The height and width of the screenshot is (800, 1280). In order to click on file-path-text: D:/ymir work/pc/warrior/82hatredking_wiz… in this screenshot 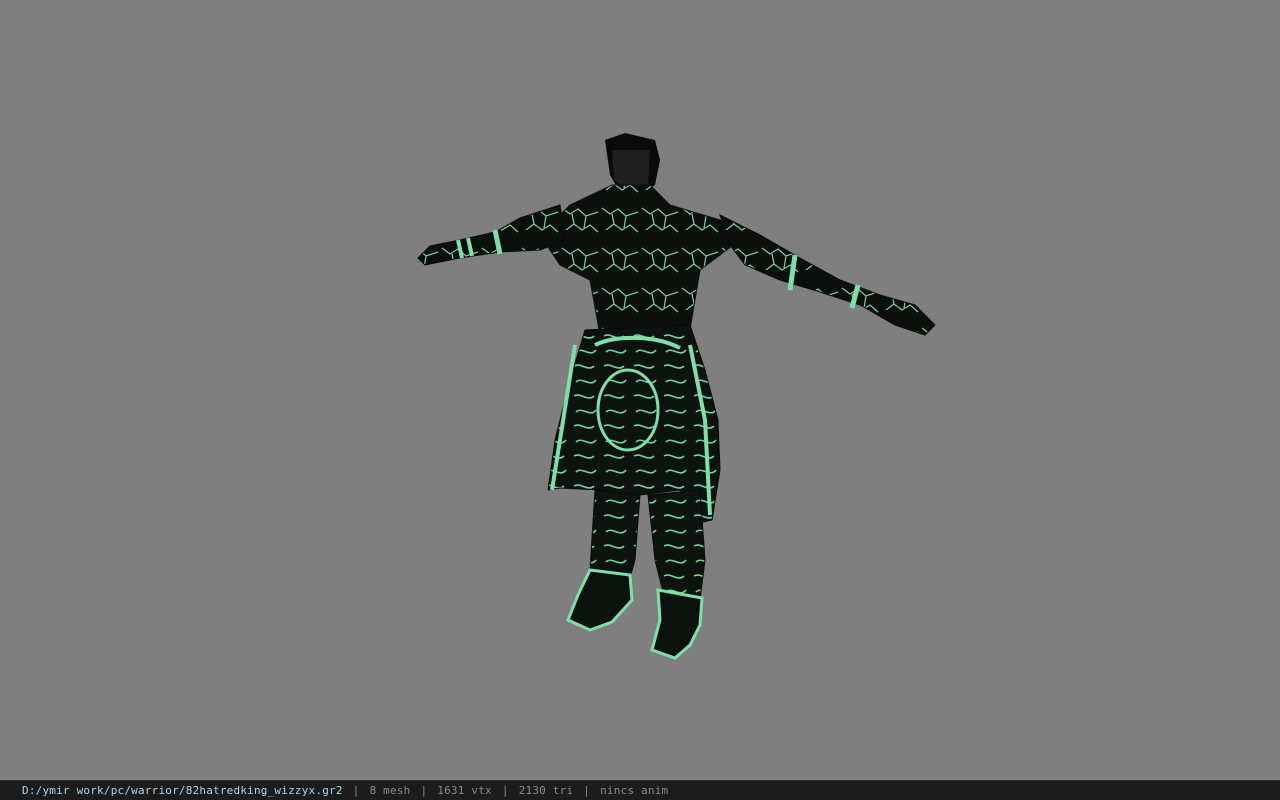, I will do `click(182, 790)`.